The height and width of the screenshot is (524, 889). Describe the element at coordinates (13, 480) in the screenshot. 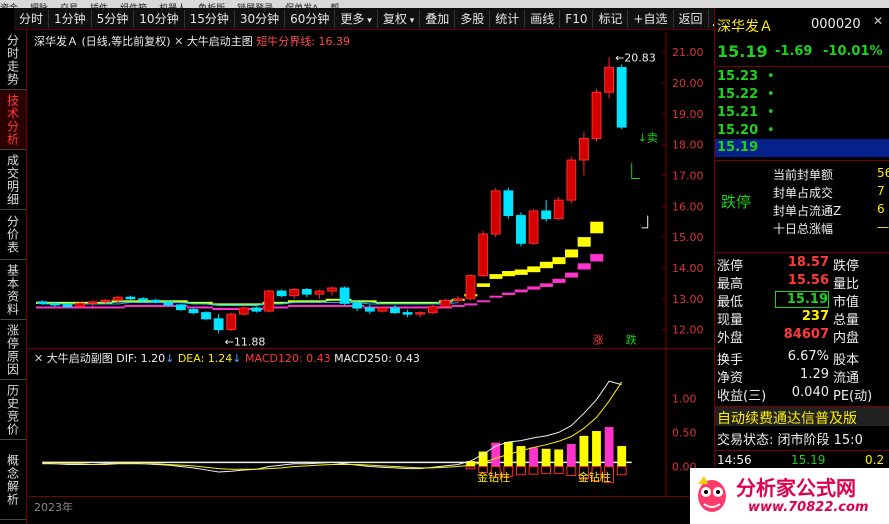

I see `sidebar-item-7: 概念解析` at that location.